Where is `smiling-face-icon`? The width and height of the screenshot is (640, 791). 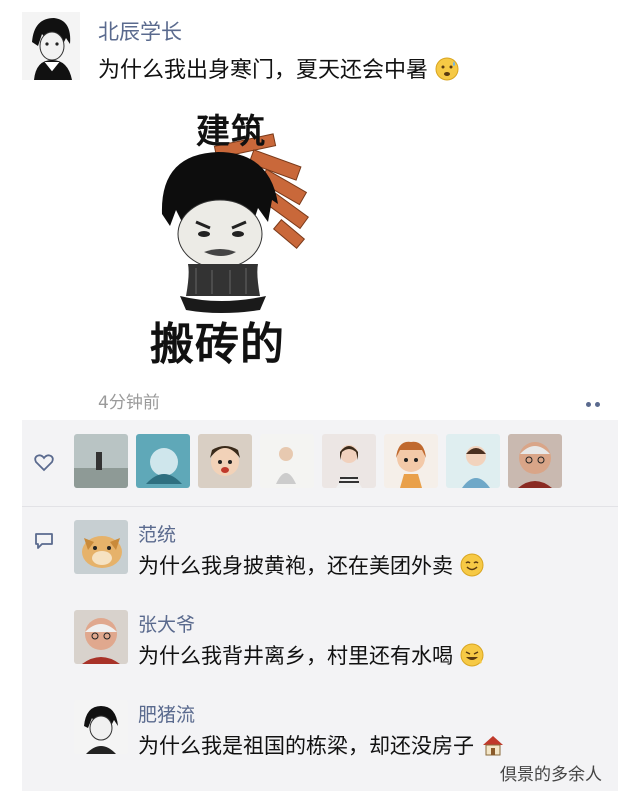
smiling-face-icon is located at coordinates (472, 565).